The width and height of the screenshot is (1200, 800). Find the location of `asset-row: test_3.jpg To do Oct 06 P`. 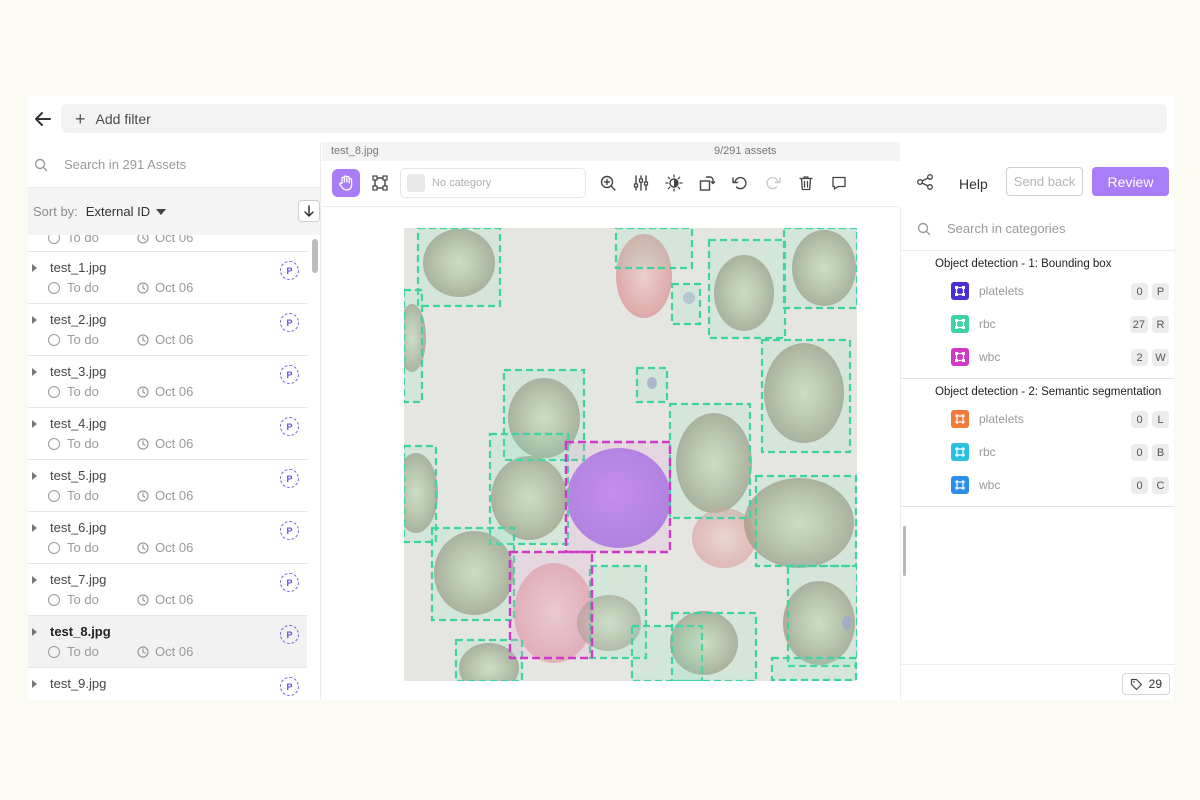

asset-row: test_3.jpg To do Oct 06 P is located at coordinates (167, 382).